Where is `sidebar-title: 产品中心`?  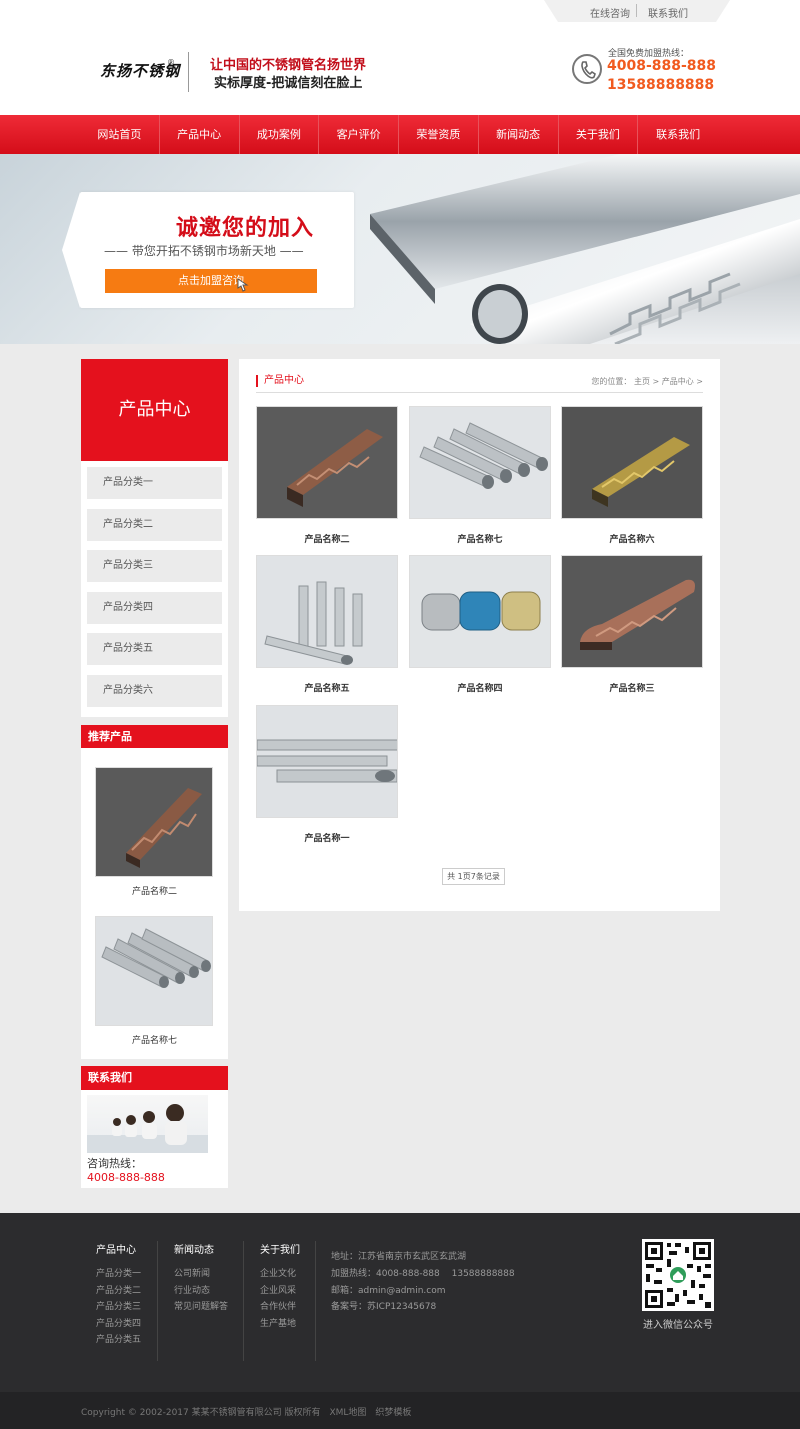
sidebar-title: 产品中心 is located at coordinates (154, 410).